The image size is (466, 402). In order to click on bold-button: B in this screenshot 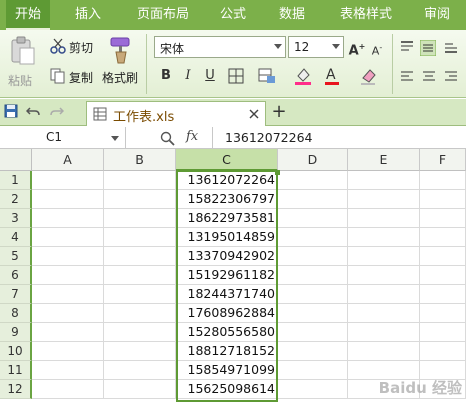, I will do `click(166, 76)`.